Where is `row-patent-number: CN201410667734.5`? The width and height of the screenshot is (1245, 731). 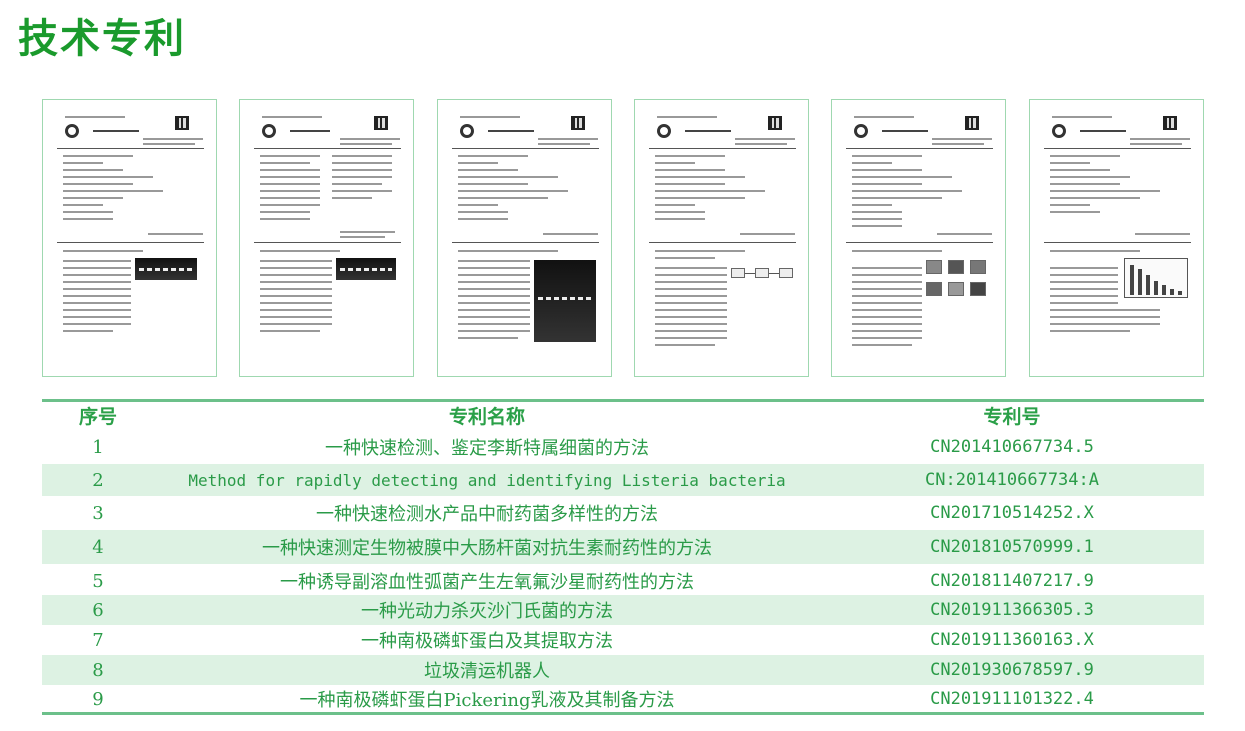
row-patent-number: CN201410667734.5 is located at coordinates (1012, 447).